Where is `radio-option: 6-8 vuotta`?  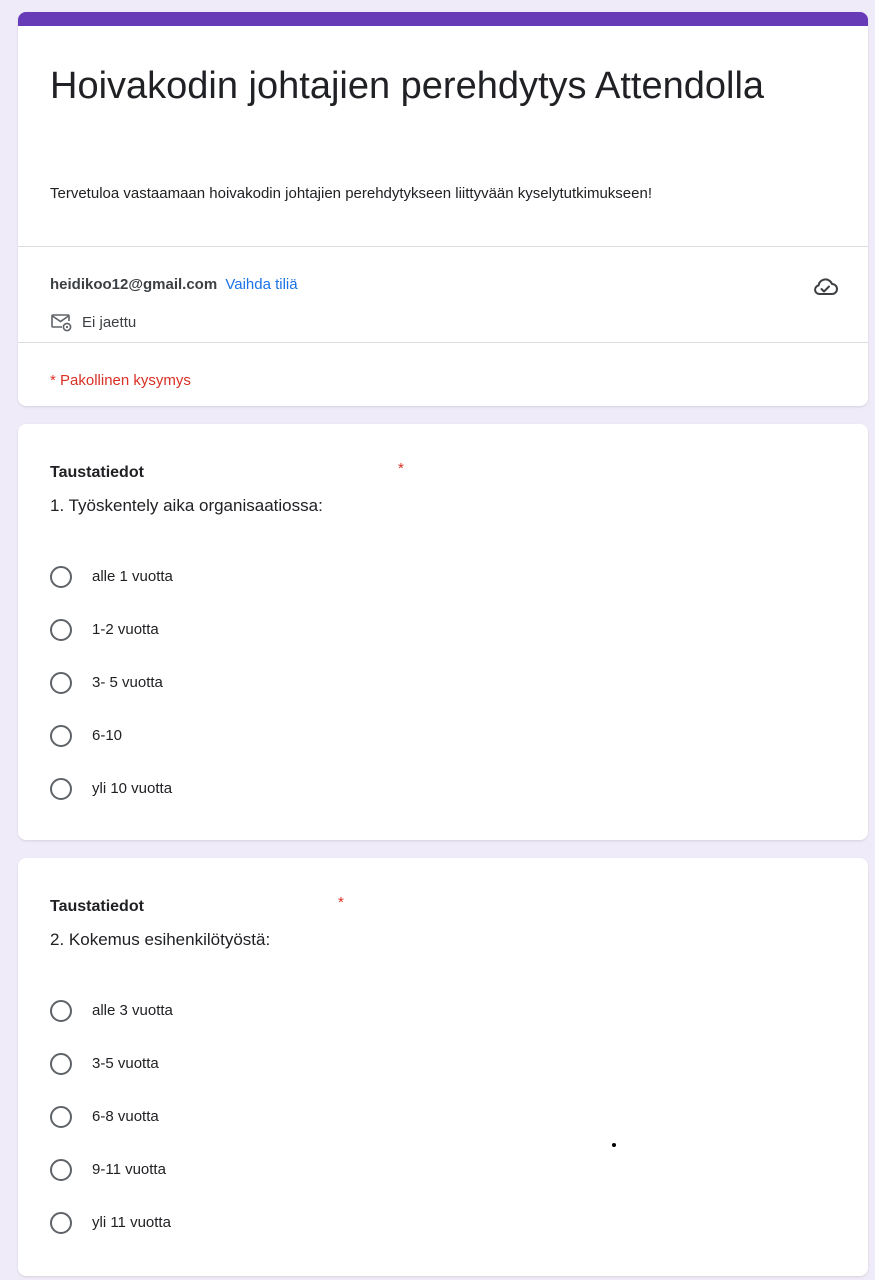
radio-option: 6-8 vuotta is located at coordinates (111, 1118).